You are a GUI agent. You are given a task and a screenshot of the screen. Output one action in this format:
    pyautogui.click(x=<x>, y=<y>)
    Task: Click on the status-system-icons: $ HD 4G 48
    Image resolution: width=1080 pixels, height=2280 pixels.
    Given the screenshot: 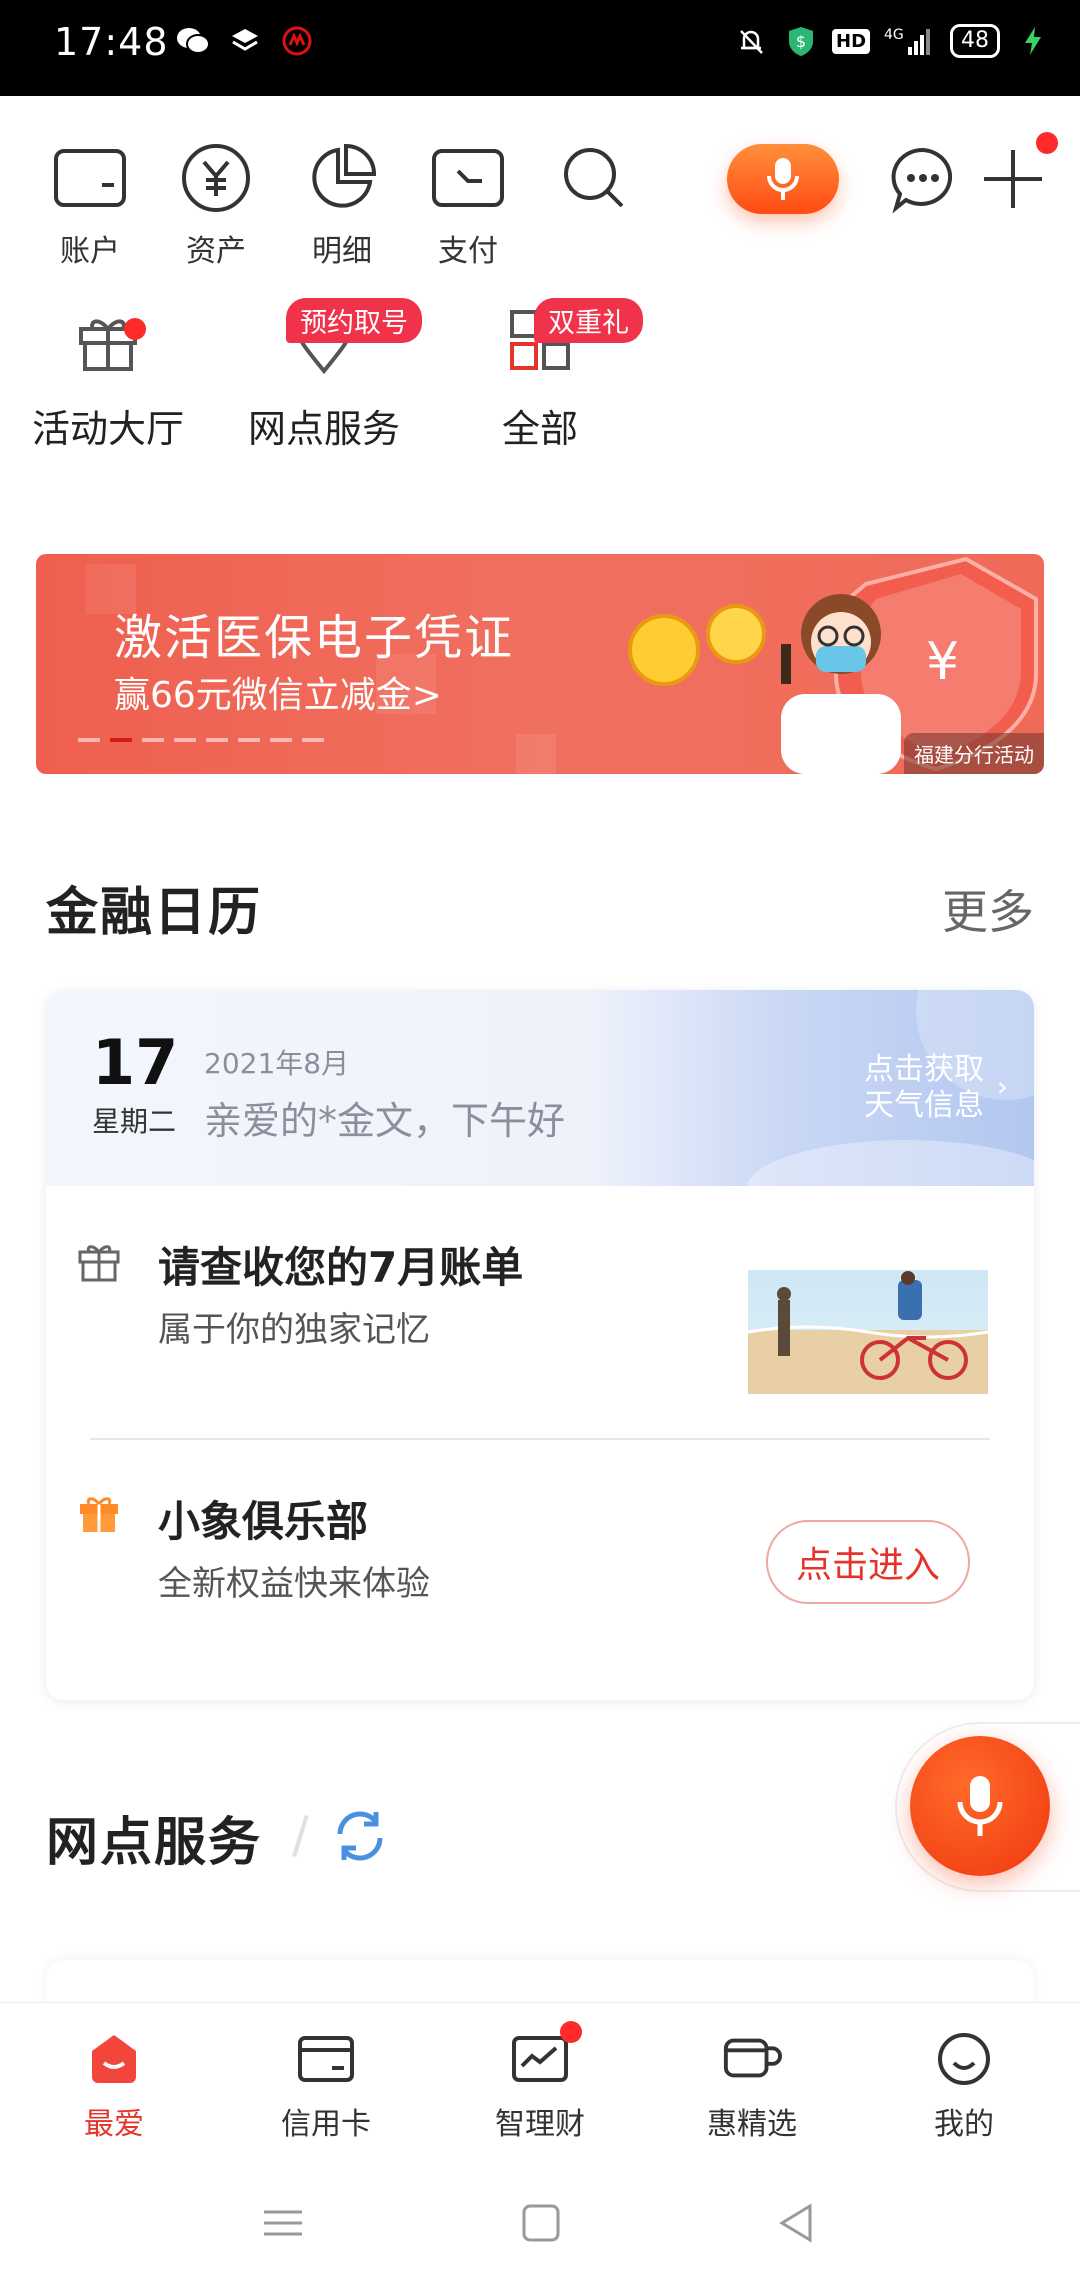 What is the action you would take?
    pyautogui.click(x=892, y=41)
    